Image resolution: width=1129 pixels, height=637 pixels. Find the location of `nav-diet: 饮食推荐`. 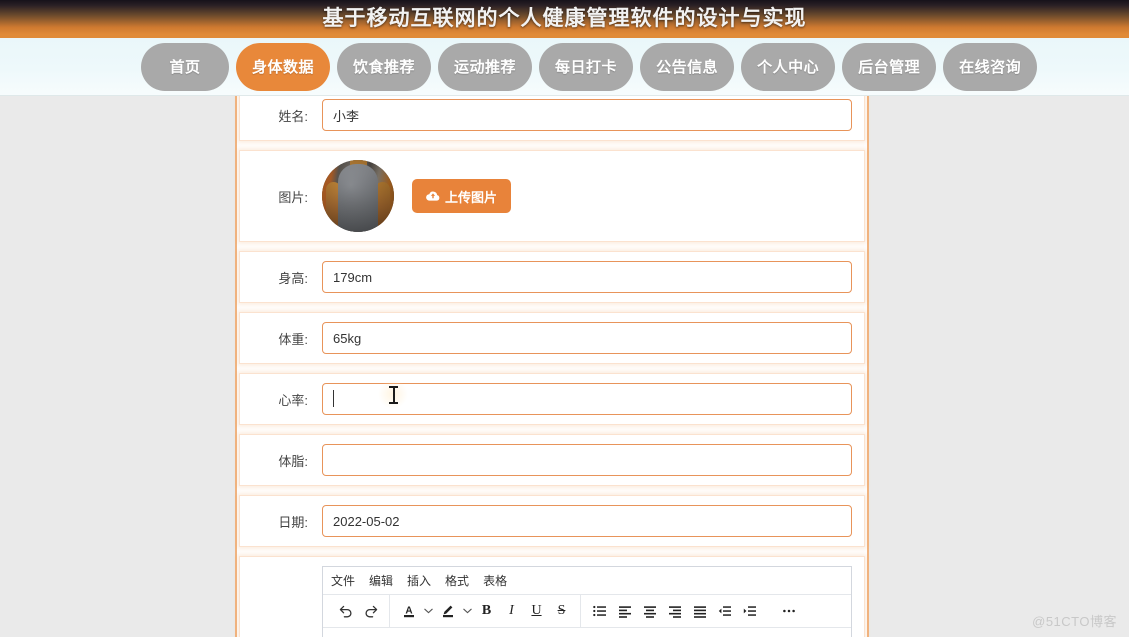

nav-diet: 饮食推荐 is located at coordinates (384, 66).